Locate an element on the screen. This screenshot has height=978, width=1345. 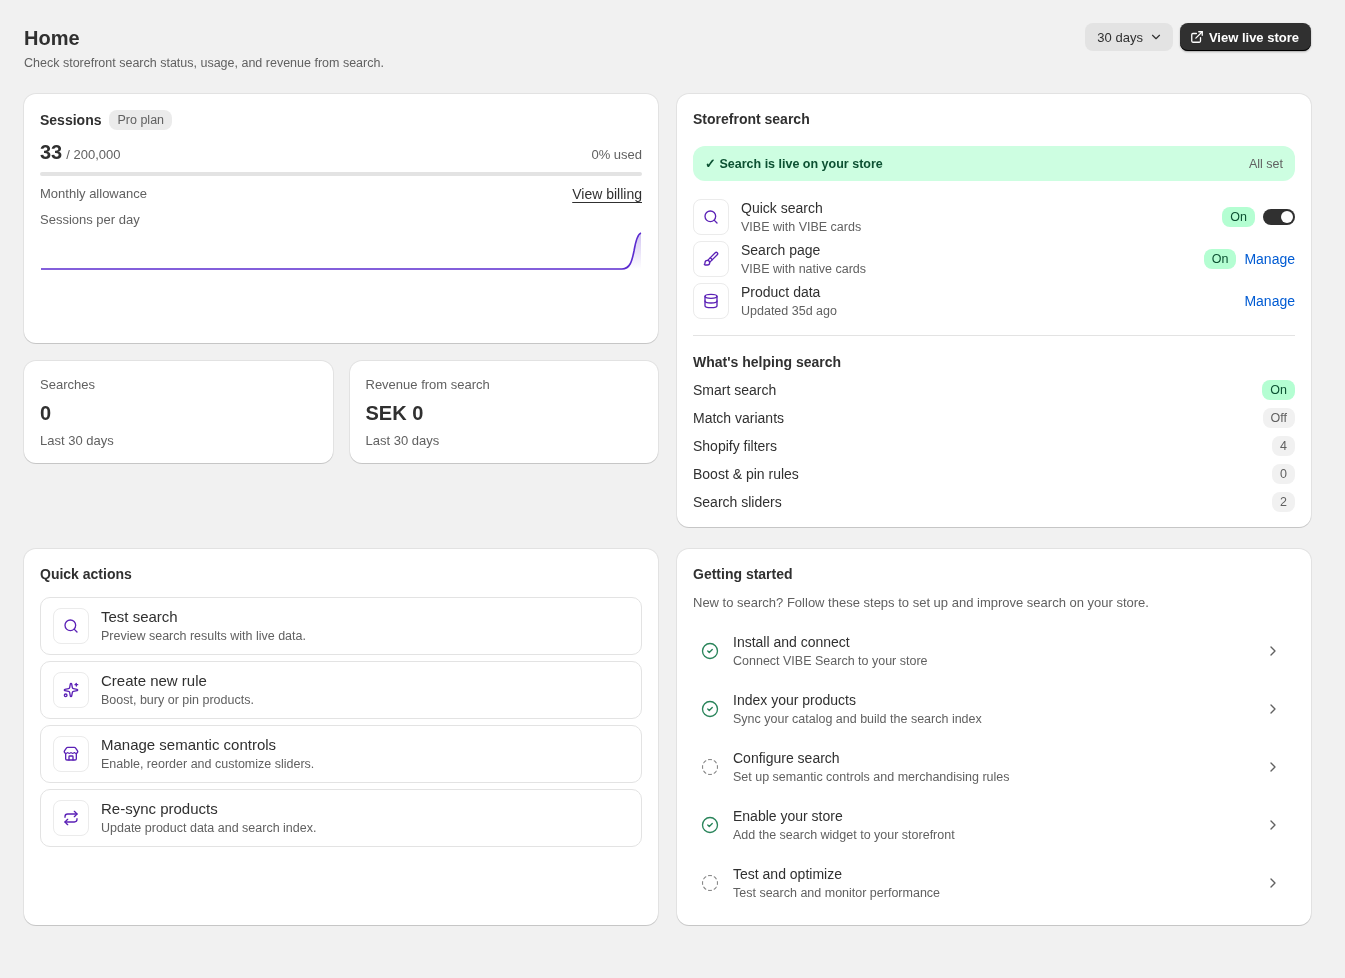
external-link-icon is located at coordinates (1196, 37).